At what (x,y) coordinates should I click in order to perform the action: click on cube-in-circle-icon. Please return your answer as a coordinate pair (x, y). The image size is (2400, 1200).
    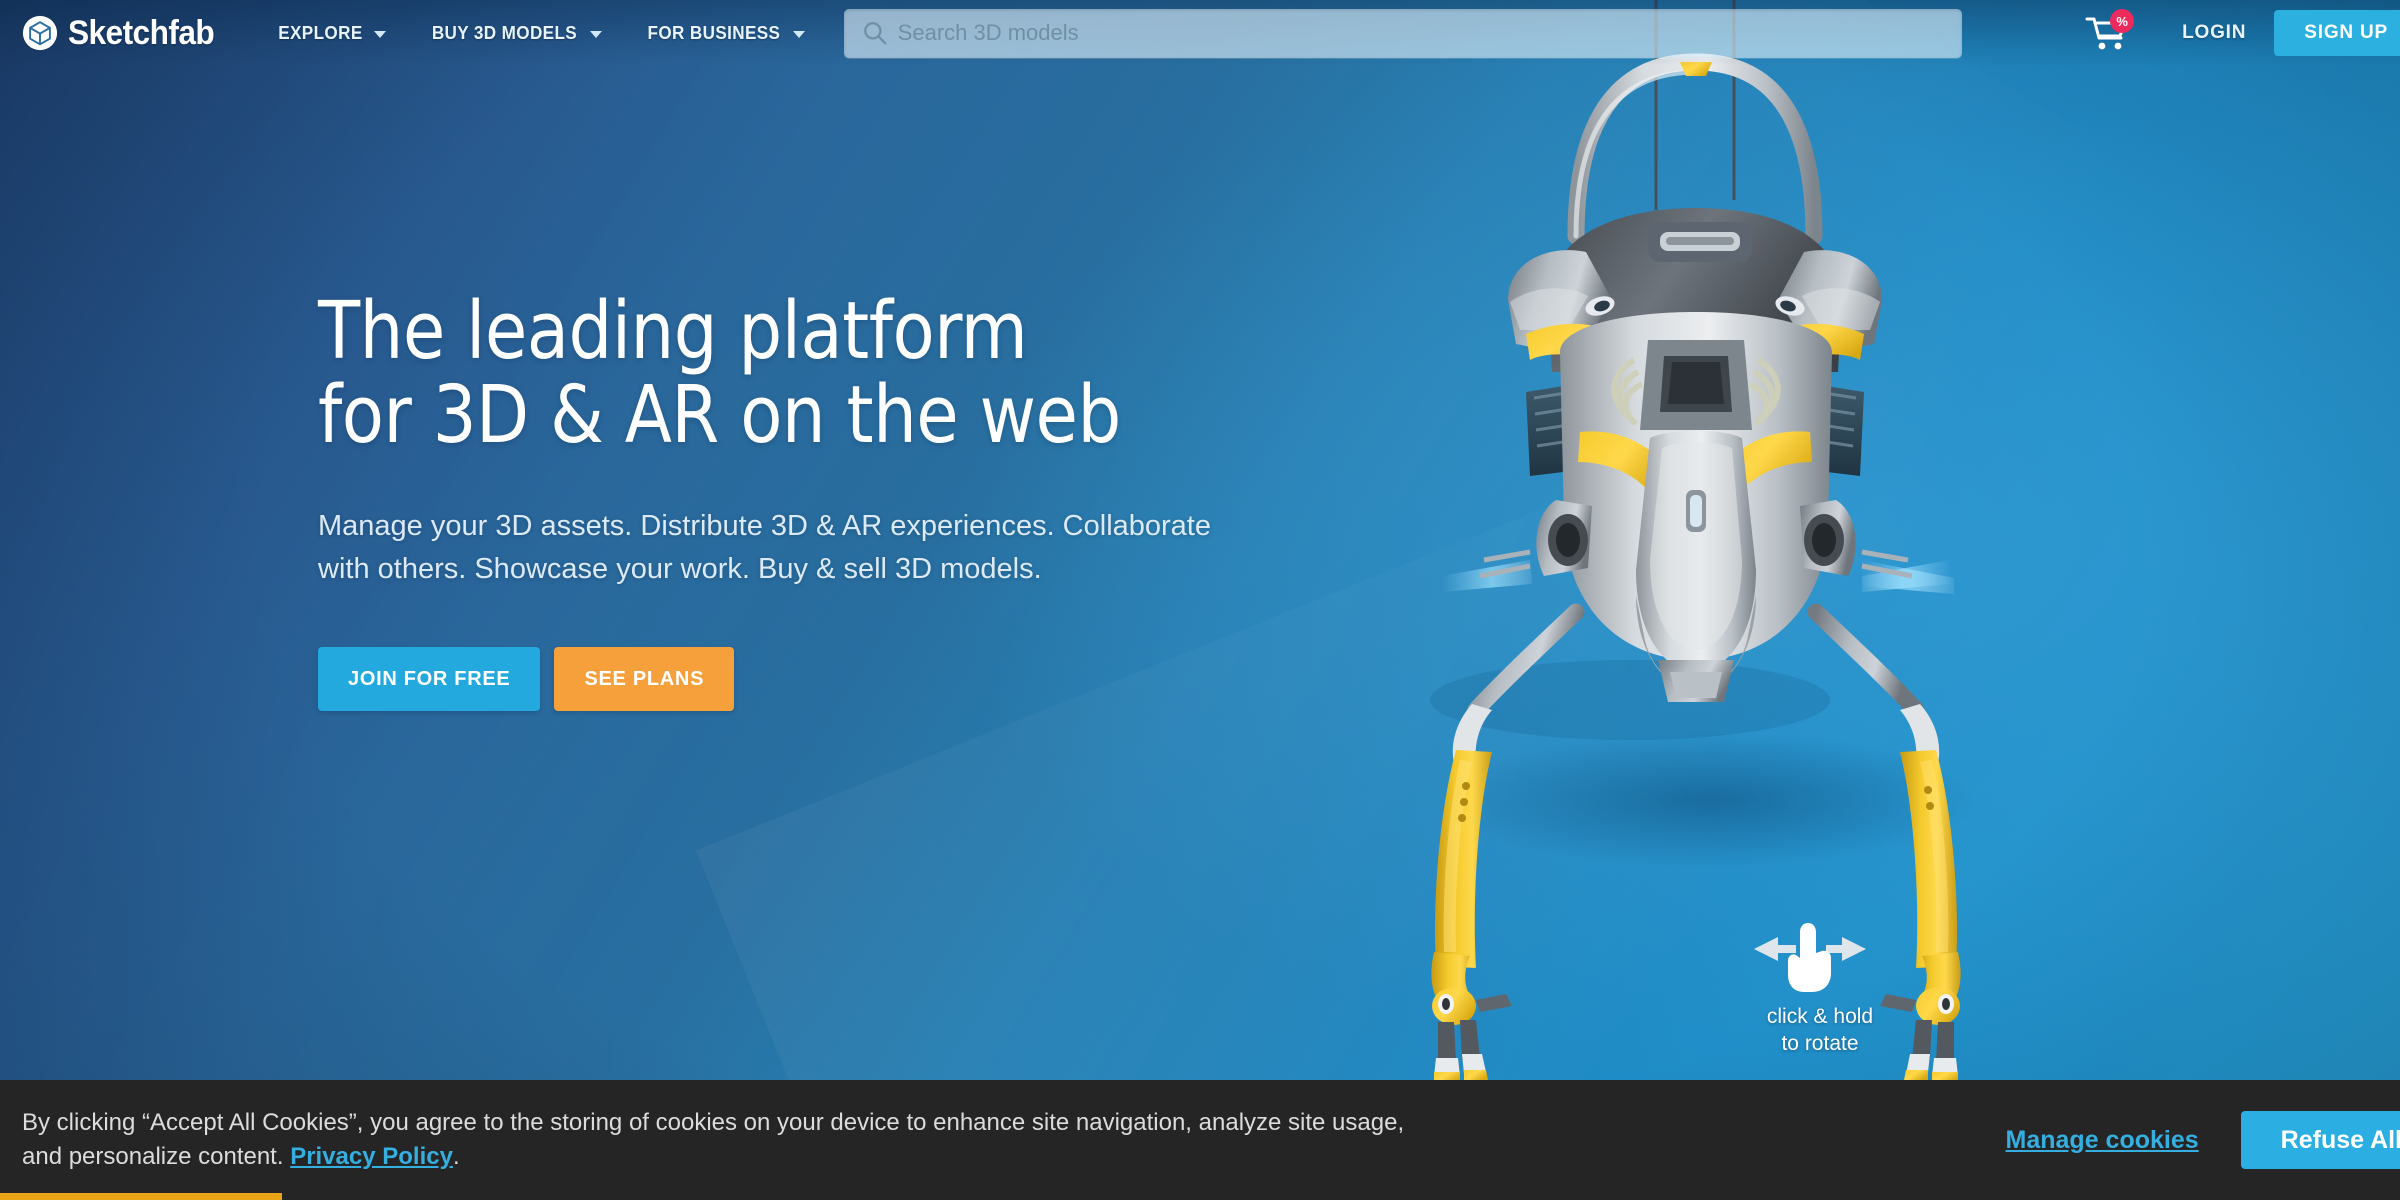
    Looking at the image, I should click on (40, 33).